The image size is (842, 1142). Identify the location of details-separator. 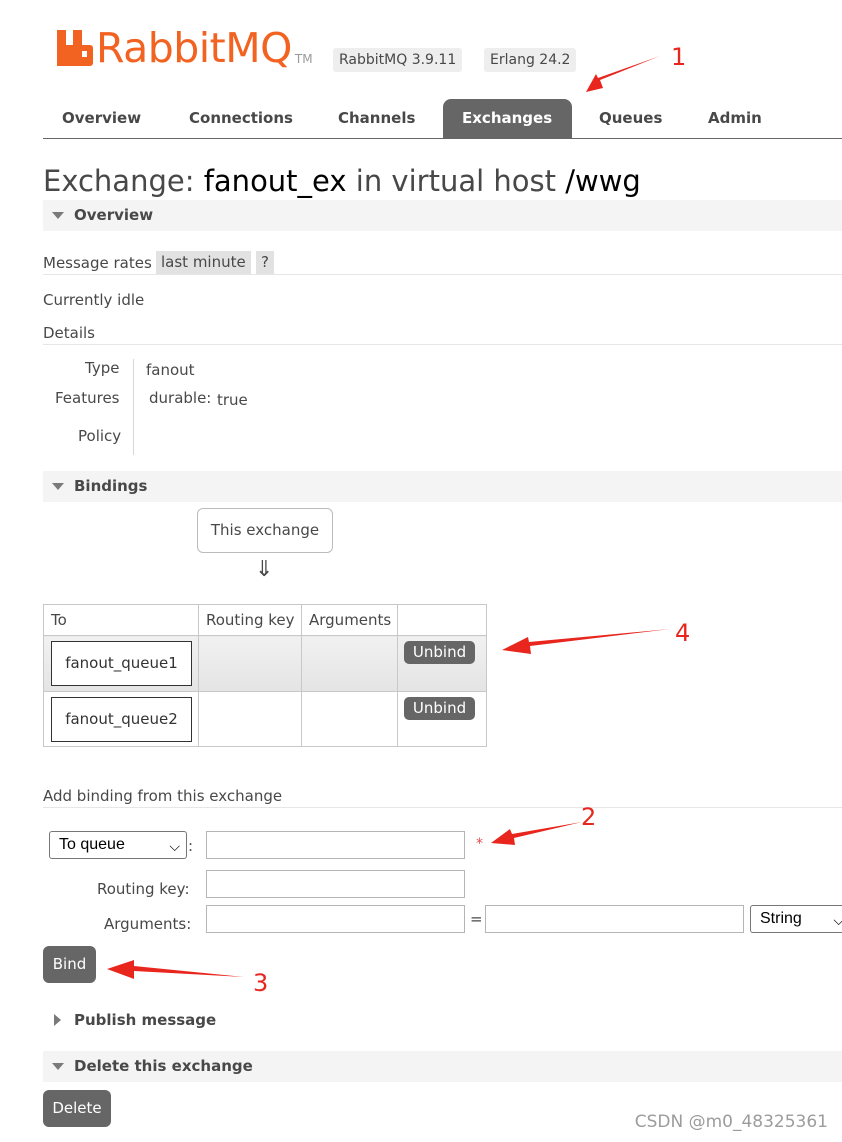
(133, 407).